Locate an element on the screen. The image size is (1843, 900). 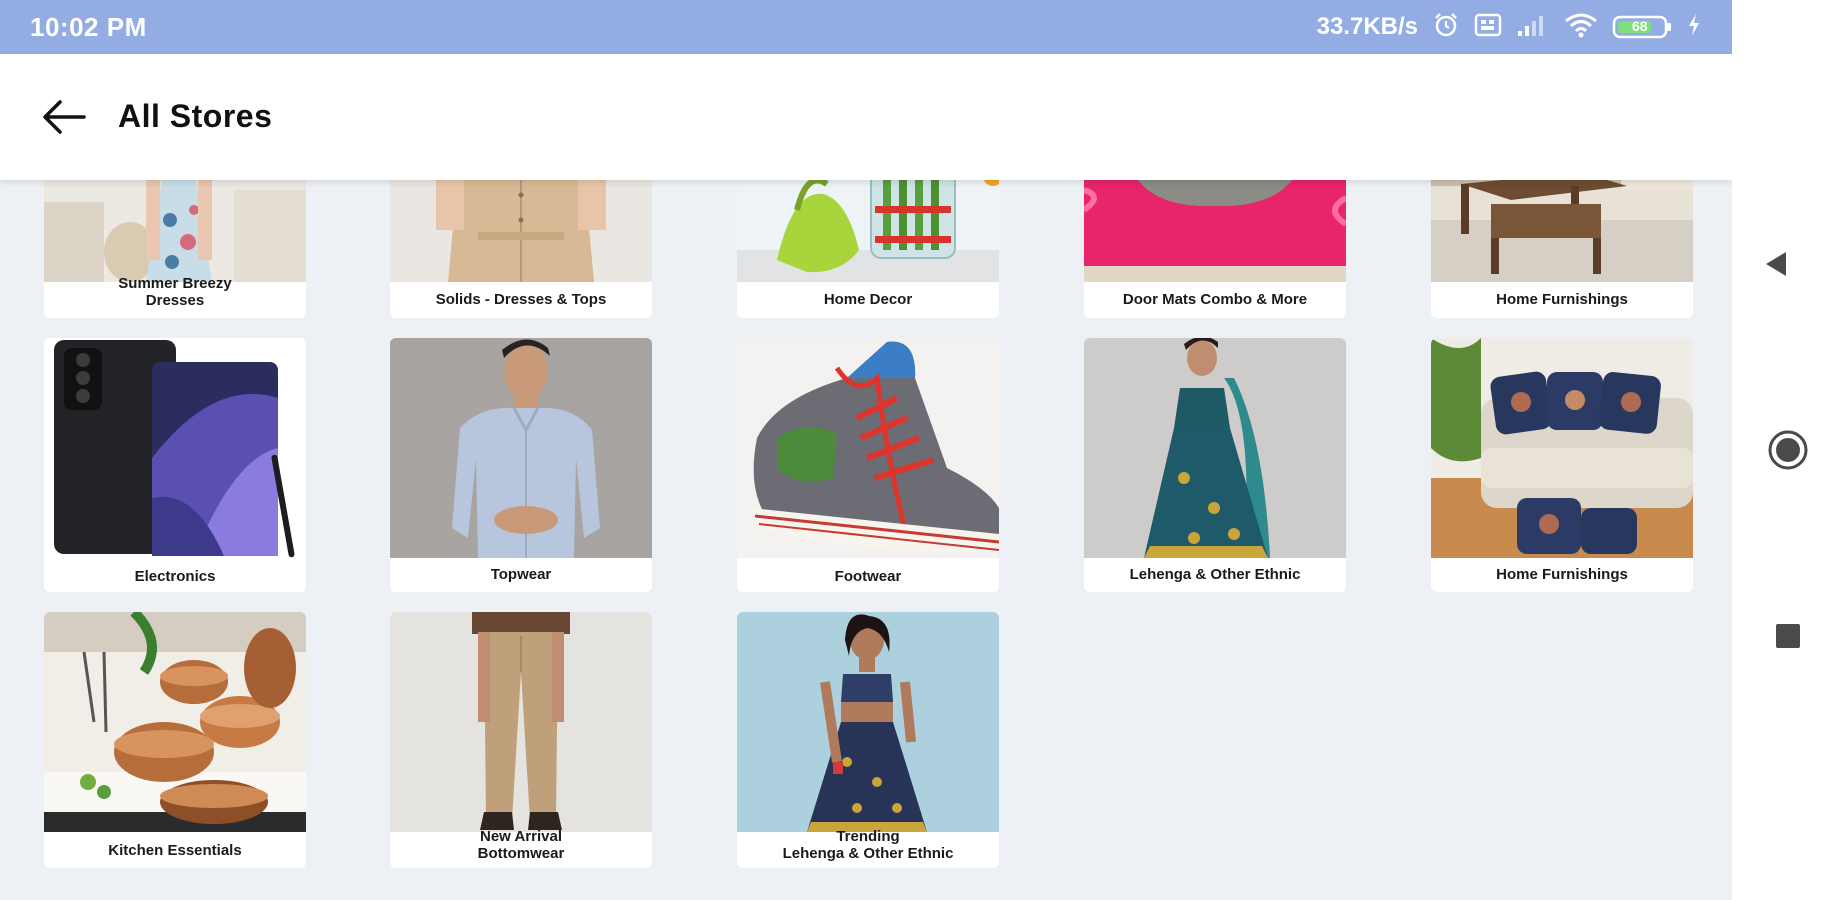
battery-level: 68 is located at coordinates (1640, 26).